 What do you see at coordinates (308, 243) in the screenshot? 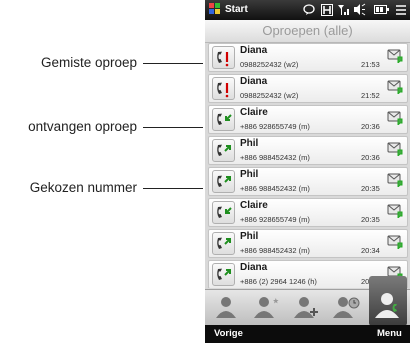
I see `call-row-dialed: Phil +886 988452432 (m) 20:34` at bounding box center [308, 243].